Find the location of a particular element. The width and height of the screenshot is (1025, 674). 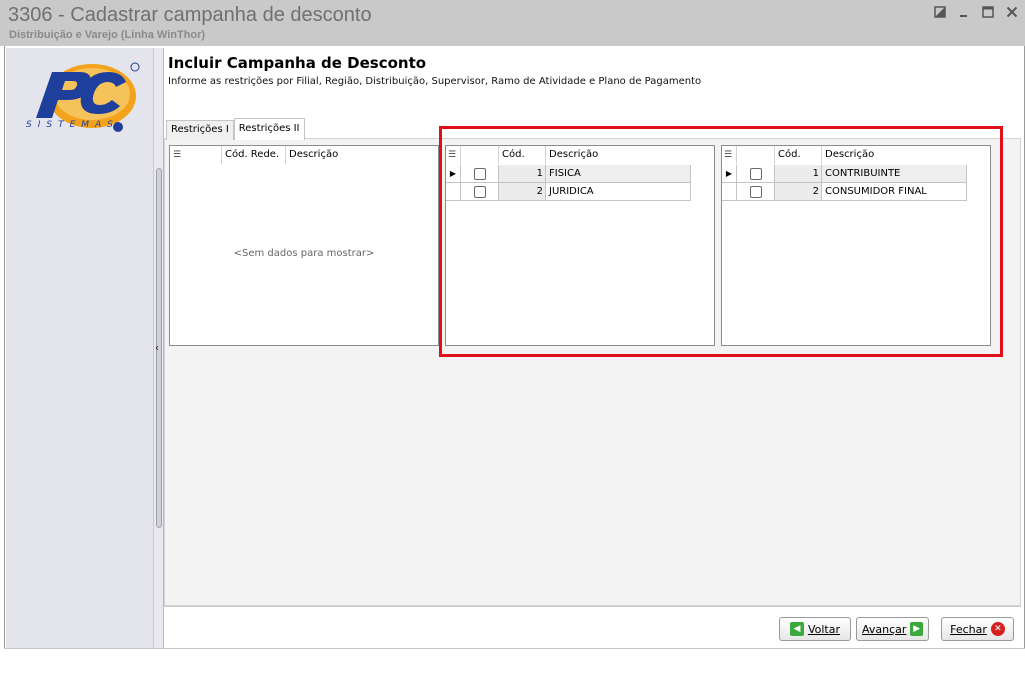

empty-grid-message: <Sem dados para mostrar> is located at coordinates (304, 253).